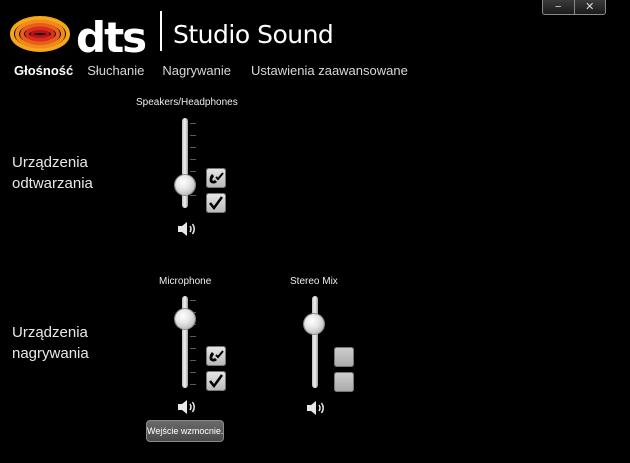 The image size is (630, 463). Describe the element at coordinates (314, 281) in the screenshot. I see `device-name-stereo-mix: Stereo Mix` at that location.